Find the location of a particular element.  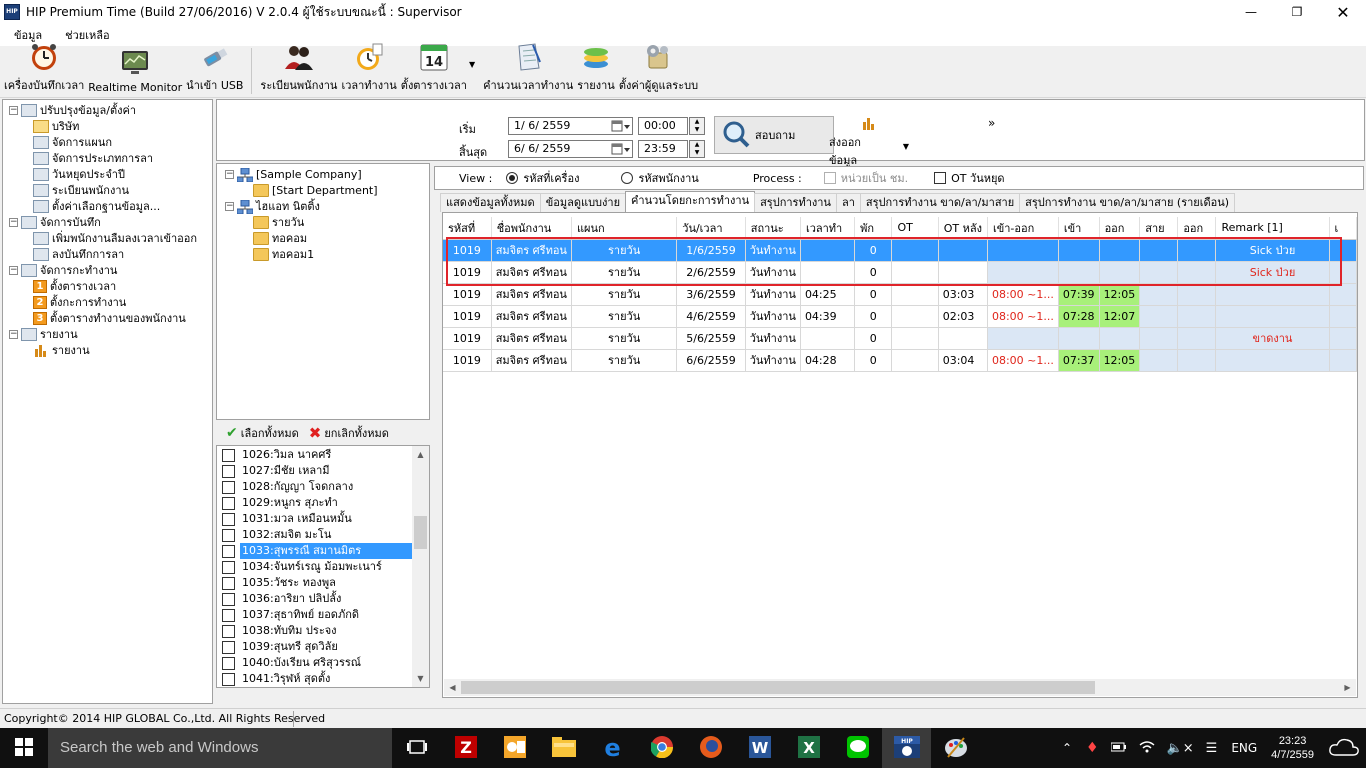

table-cell: 07:37 is located at coordinates (1079, 360).